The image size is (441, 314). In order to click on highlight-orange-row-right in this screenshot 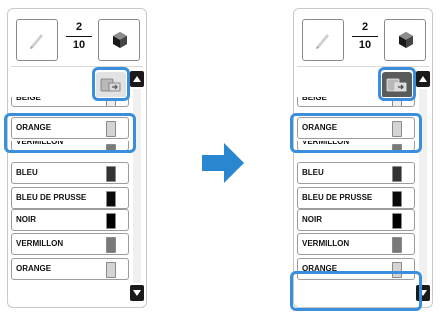, I will do `click(356, 133)`.